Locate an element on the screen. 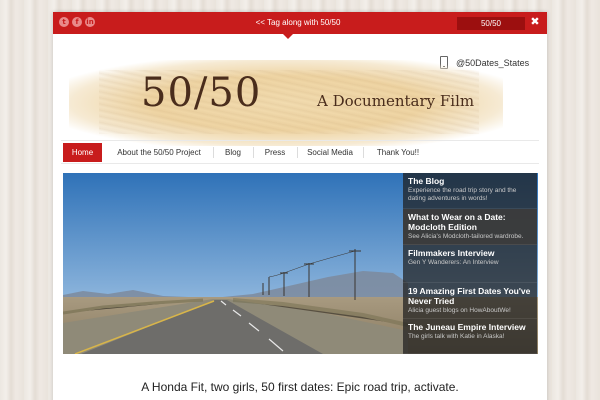  facebook-icon: f is located at coordinates (77, 22).